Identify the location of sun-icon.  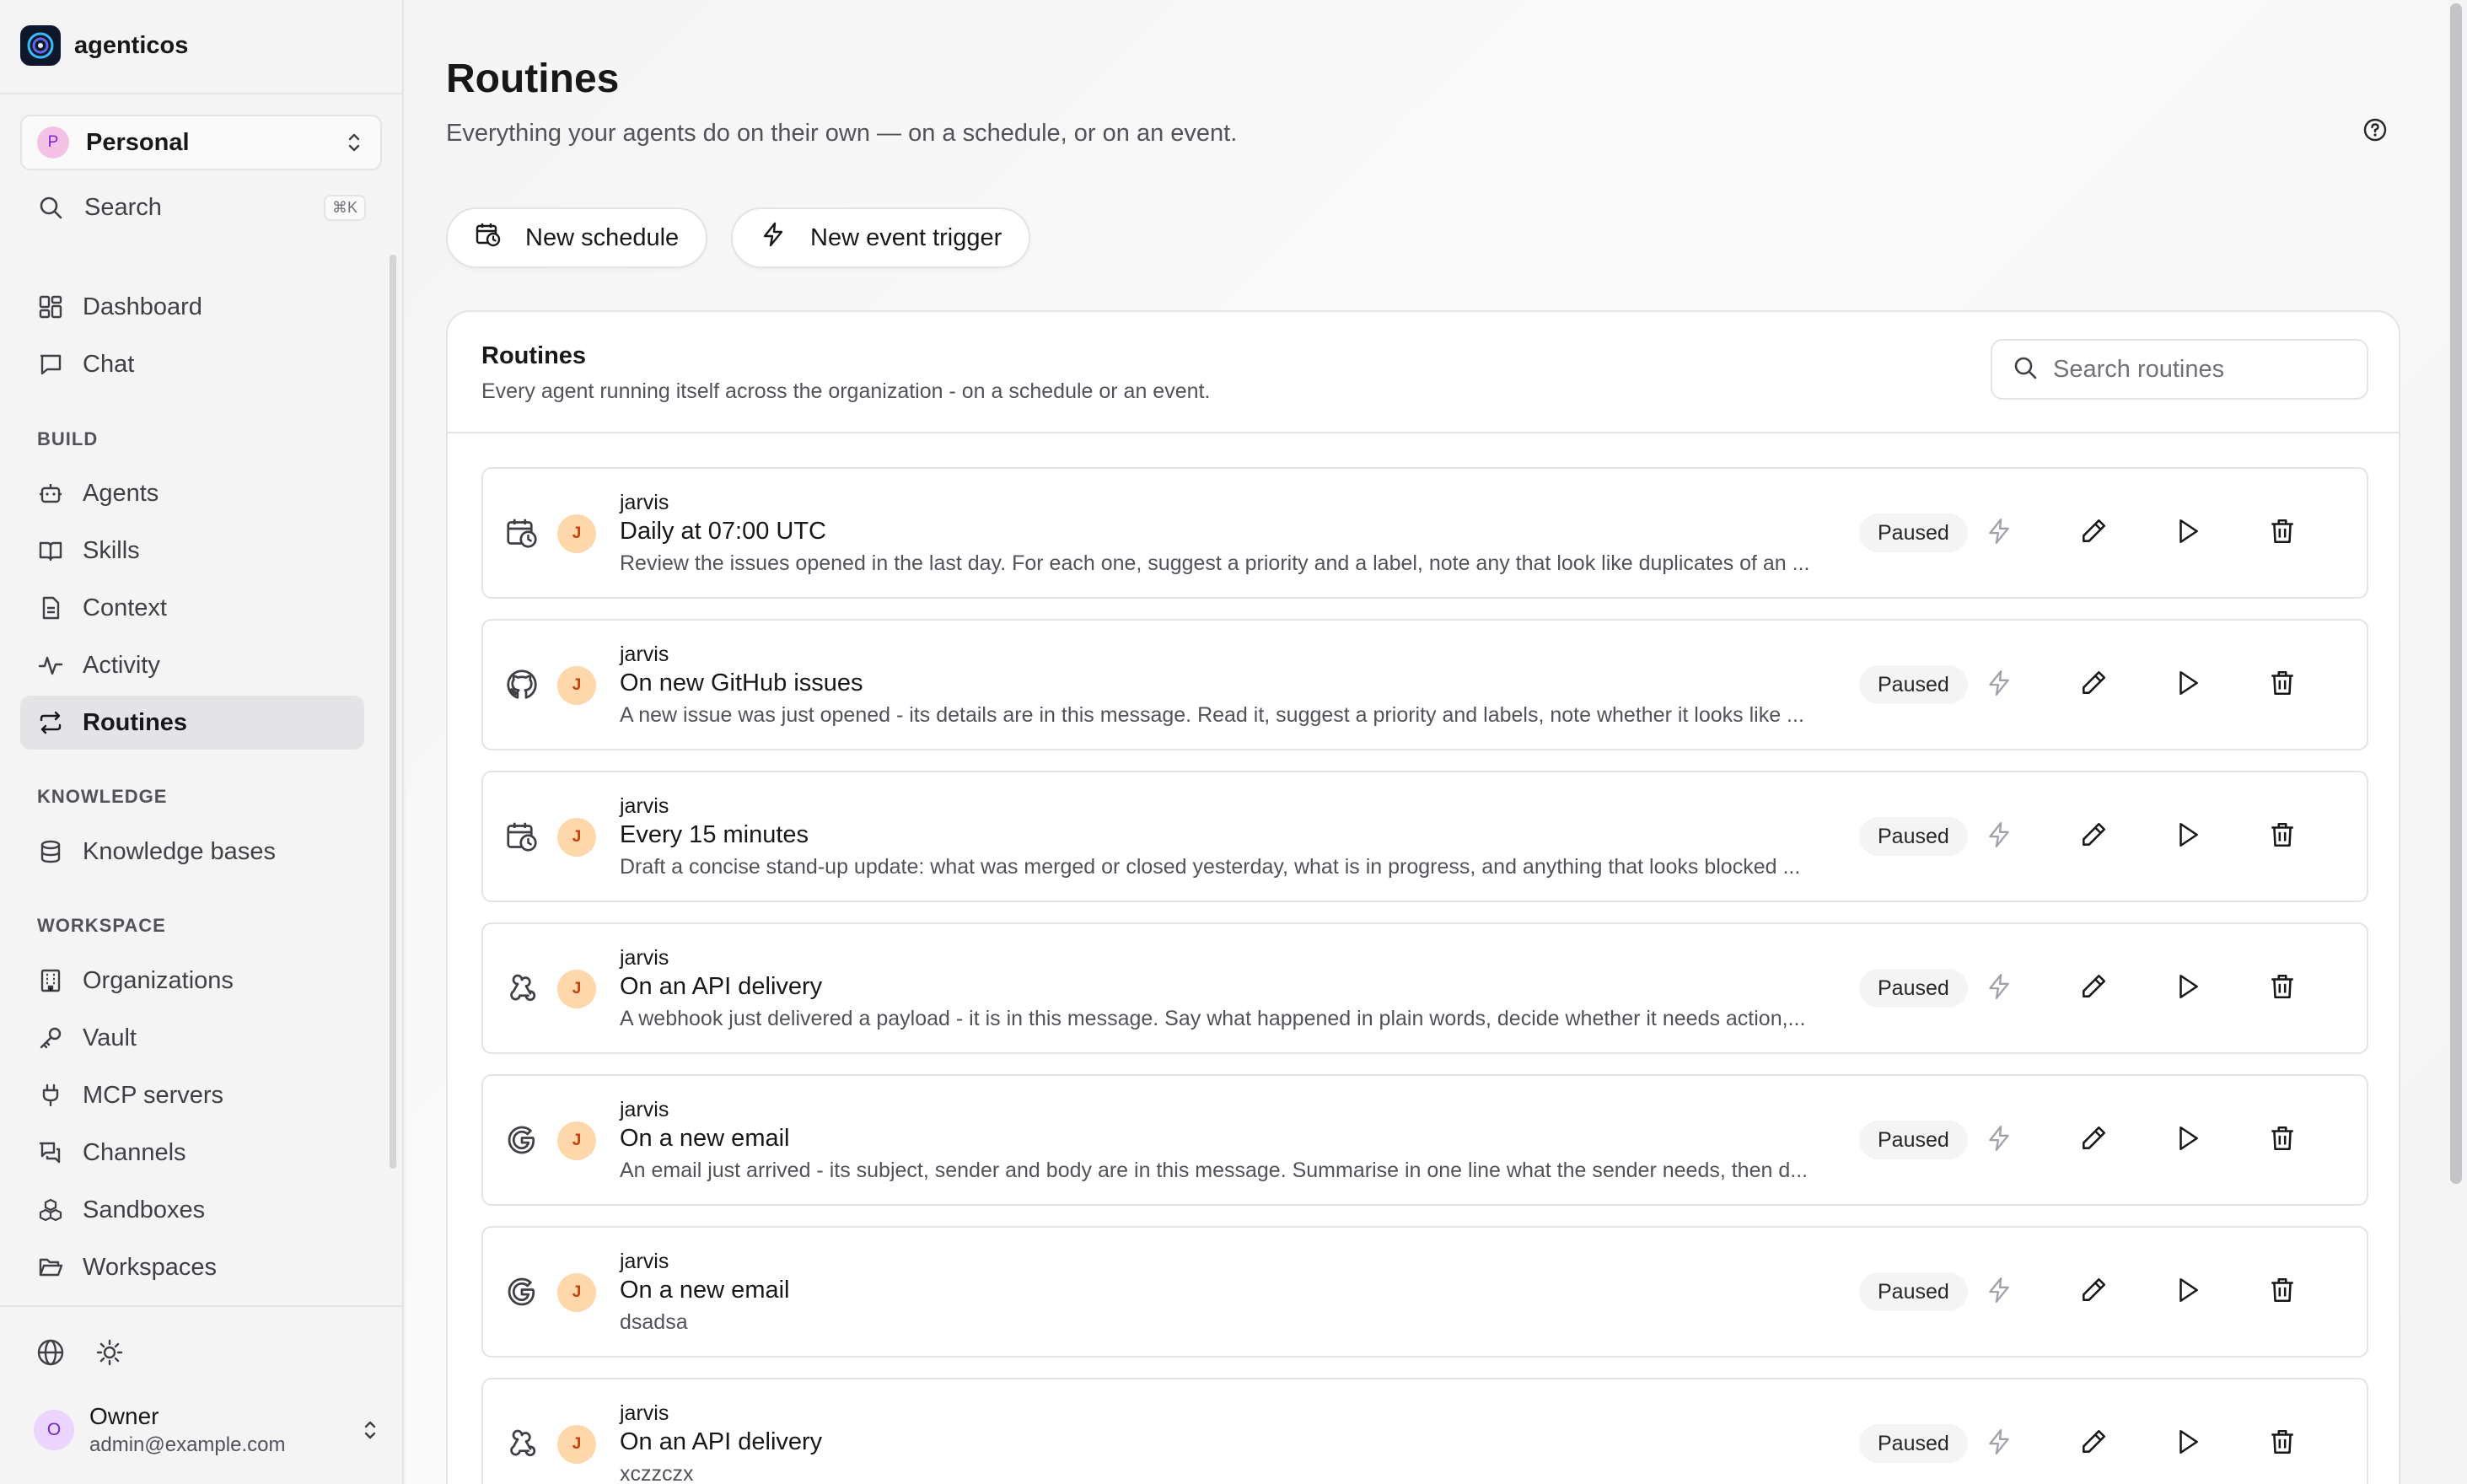
(109, 1352).